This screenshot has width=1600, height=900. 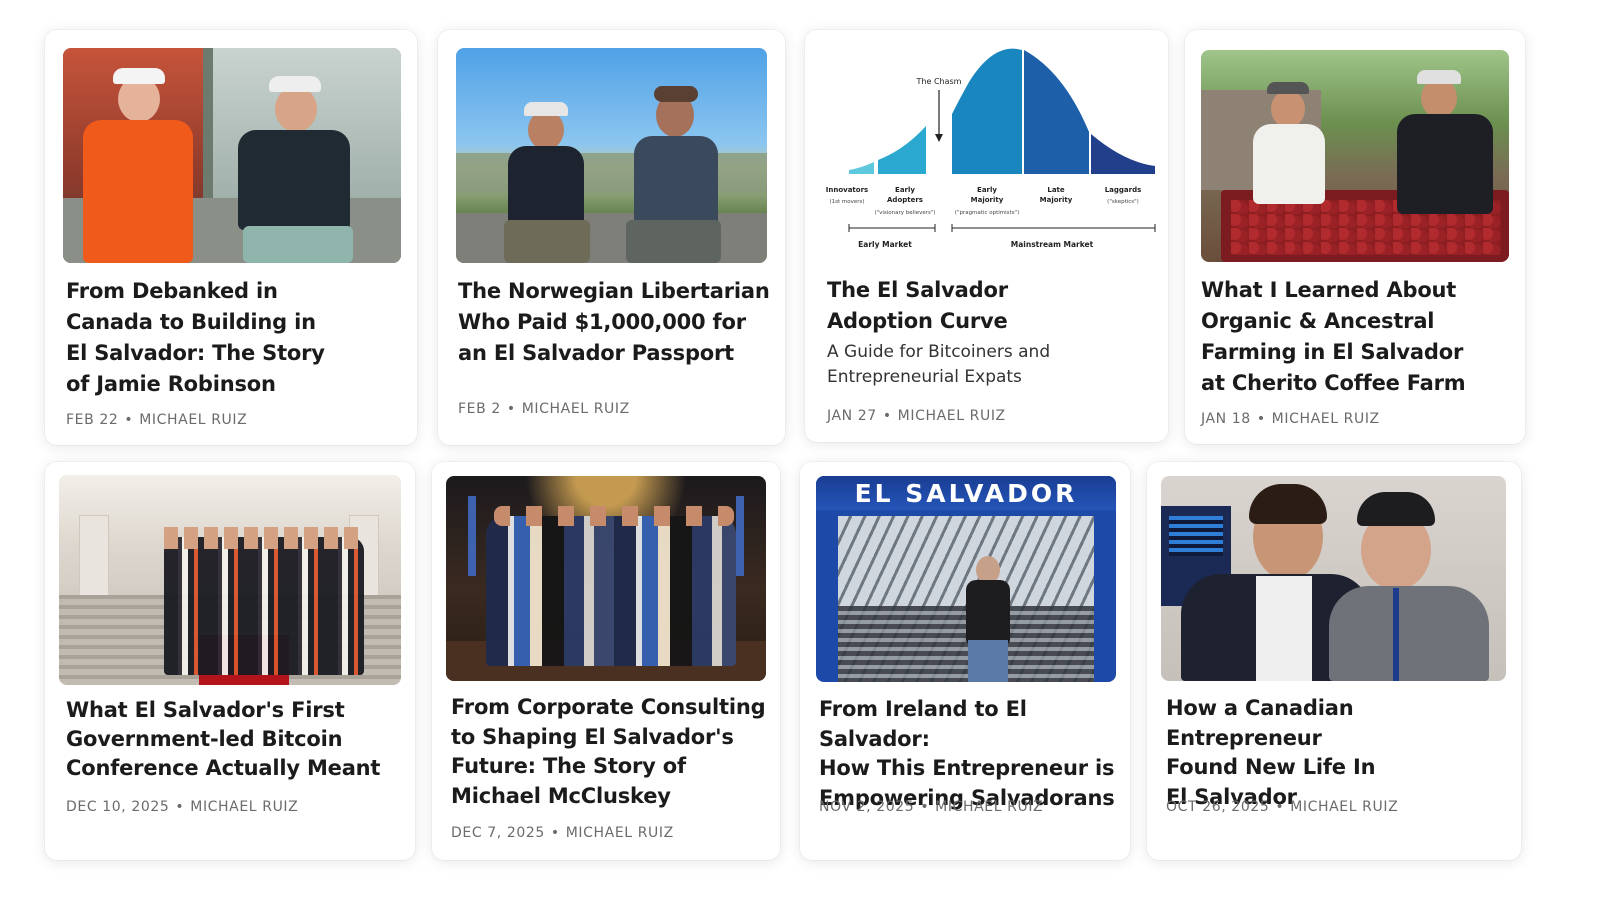 I want to click on market-label-mainstream: Mainstream Market, so click(x=1052, y=244).